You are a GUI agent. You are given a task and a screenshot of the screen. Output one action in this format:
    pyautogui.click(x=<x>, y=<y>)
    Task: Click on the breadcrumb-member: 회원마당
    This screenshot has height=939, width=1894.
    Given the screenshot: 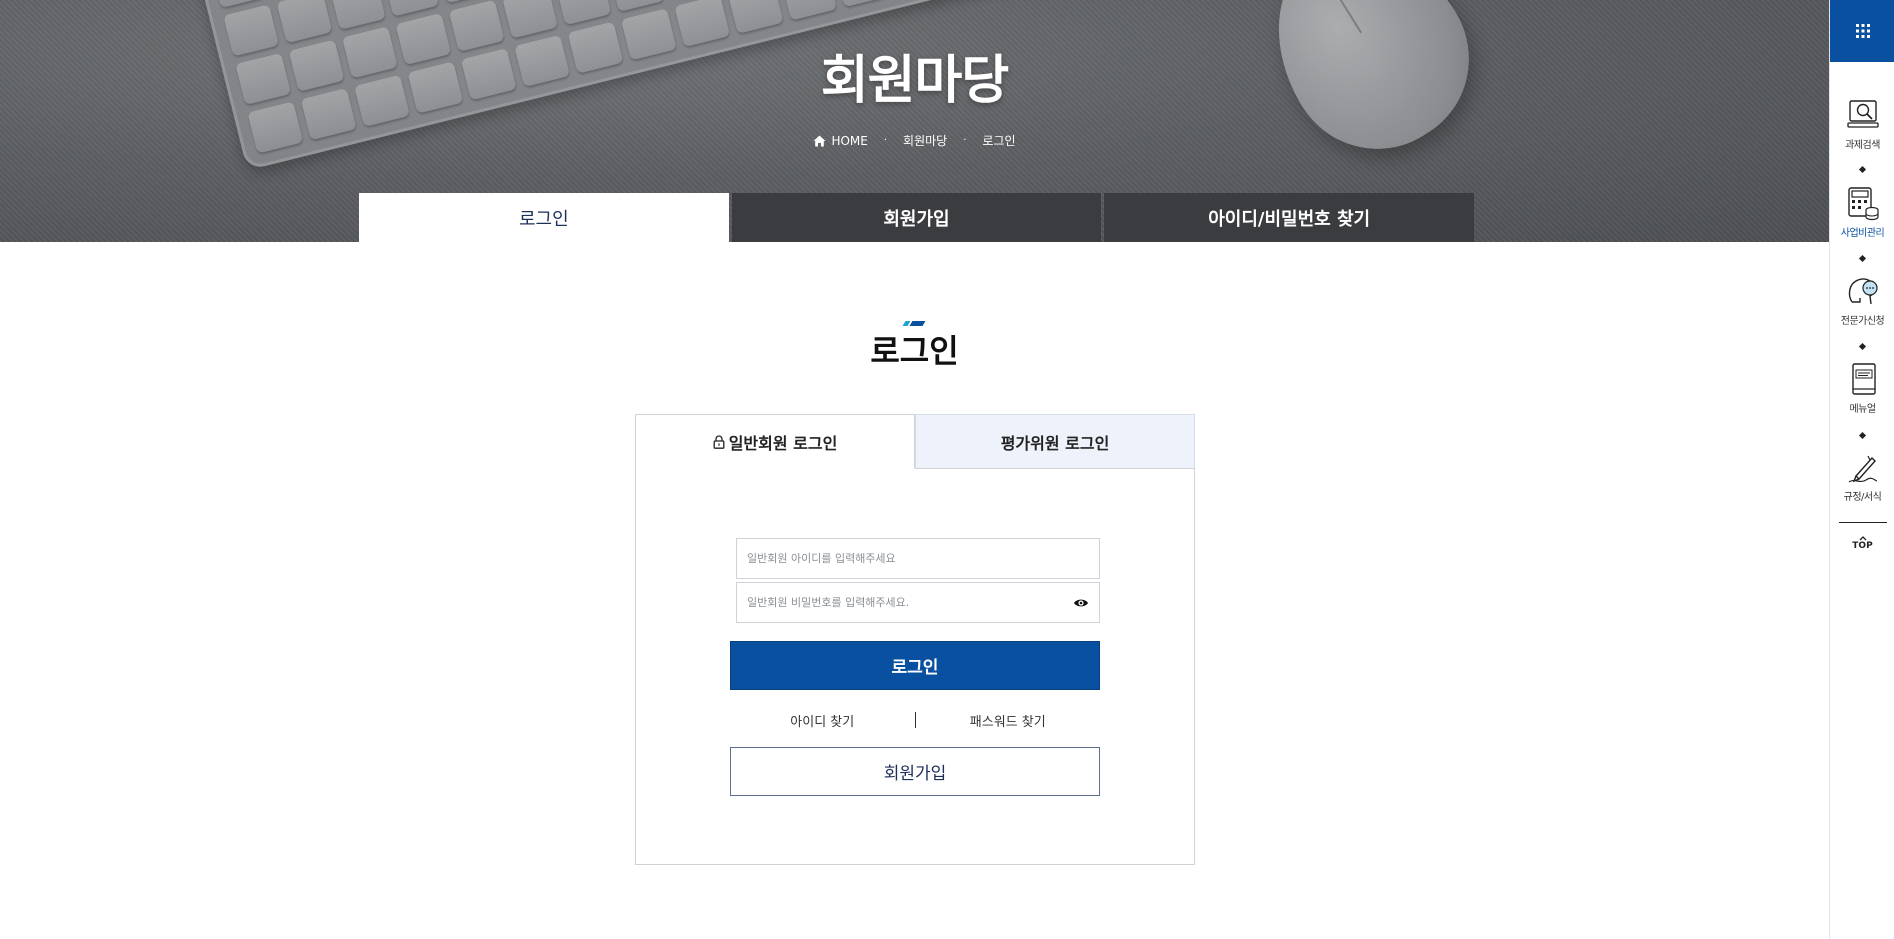 What is the action you would take?
    pyautogui.click(x=925, y=140)
    